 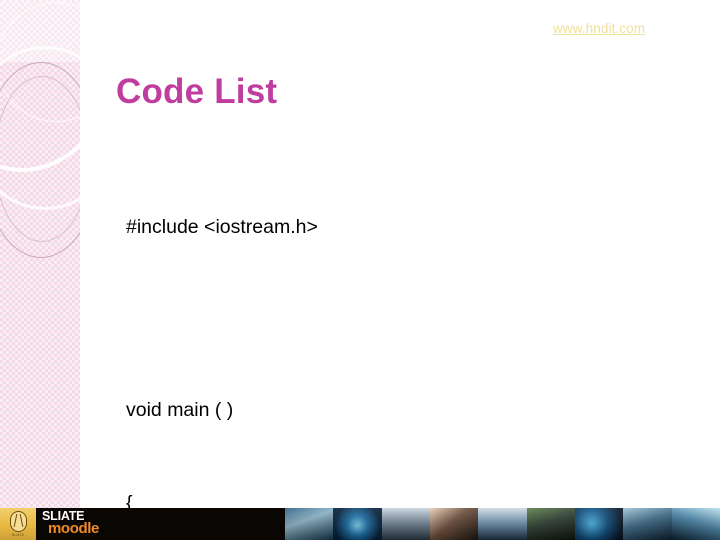 I want to click on strip-photo-hand, so click(x=454, y=524).